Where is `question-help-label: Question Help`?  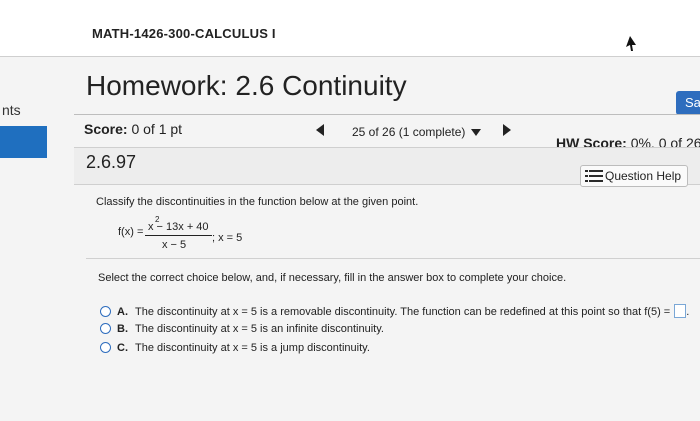
question-help-label: Question Help is located at coordinates (643, 176).